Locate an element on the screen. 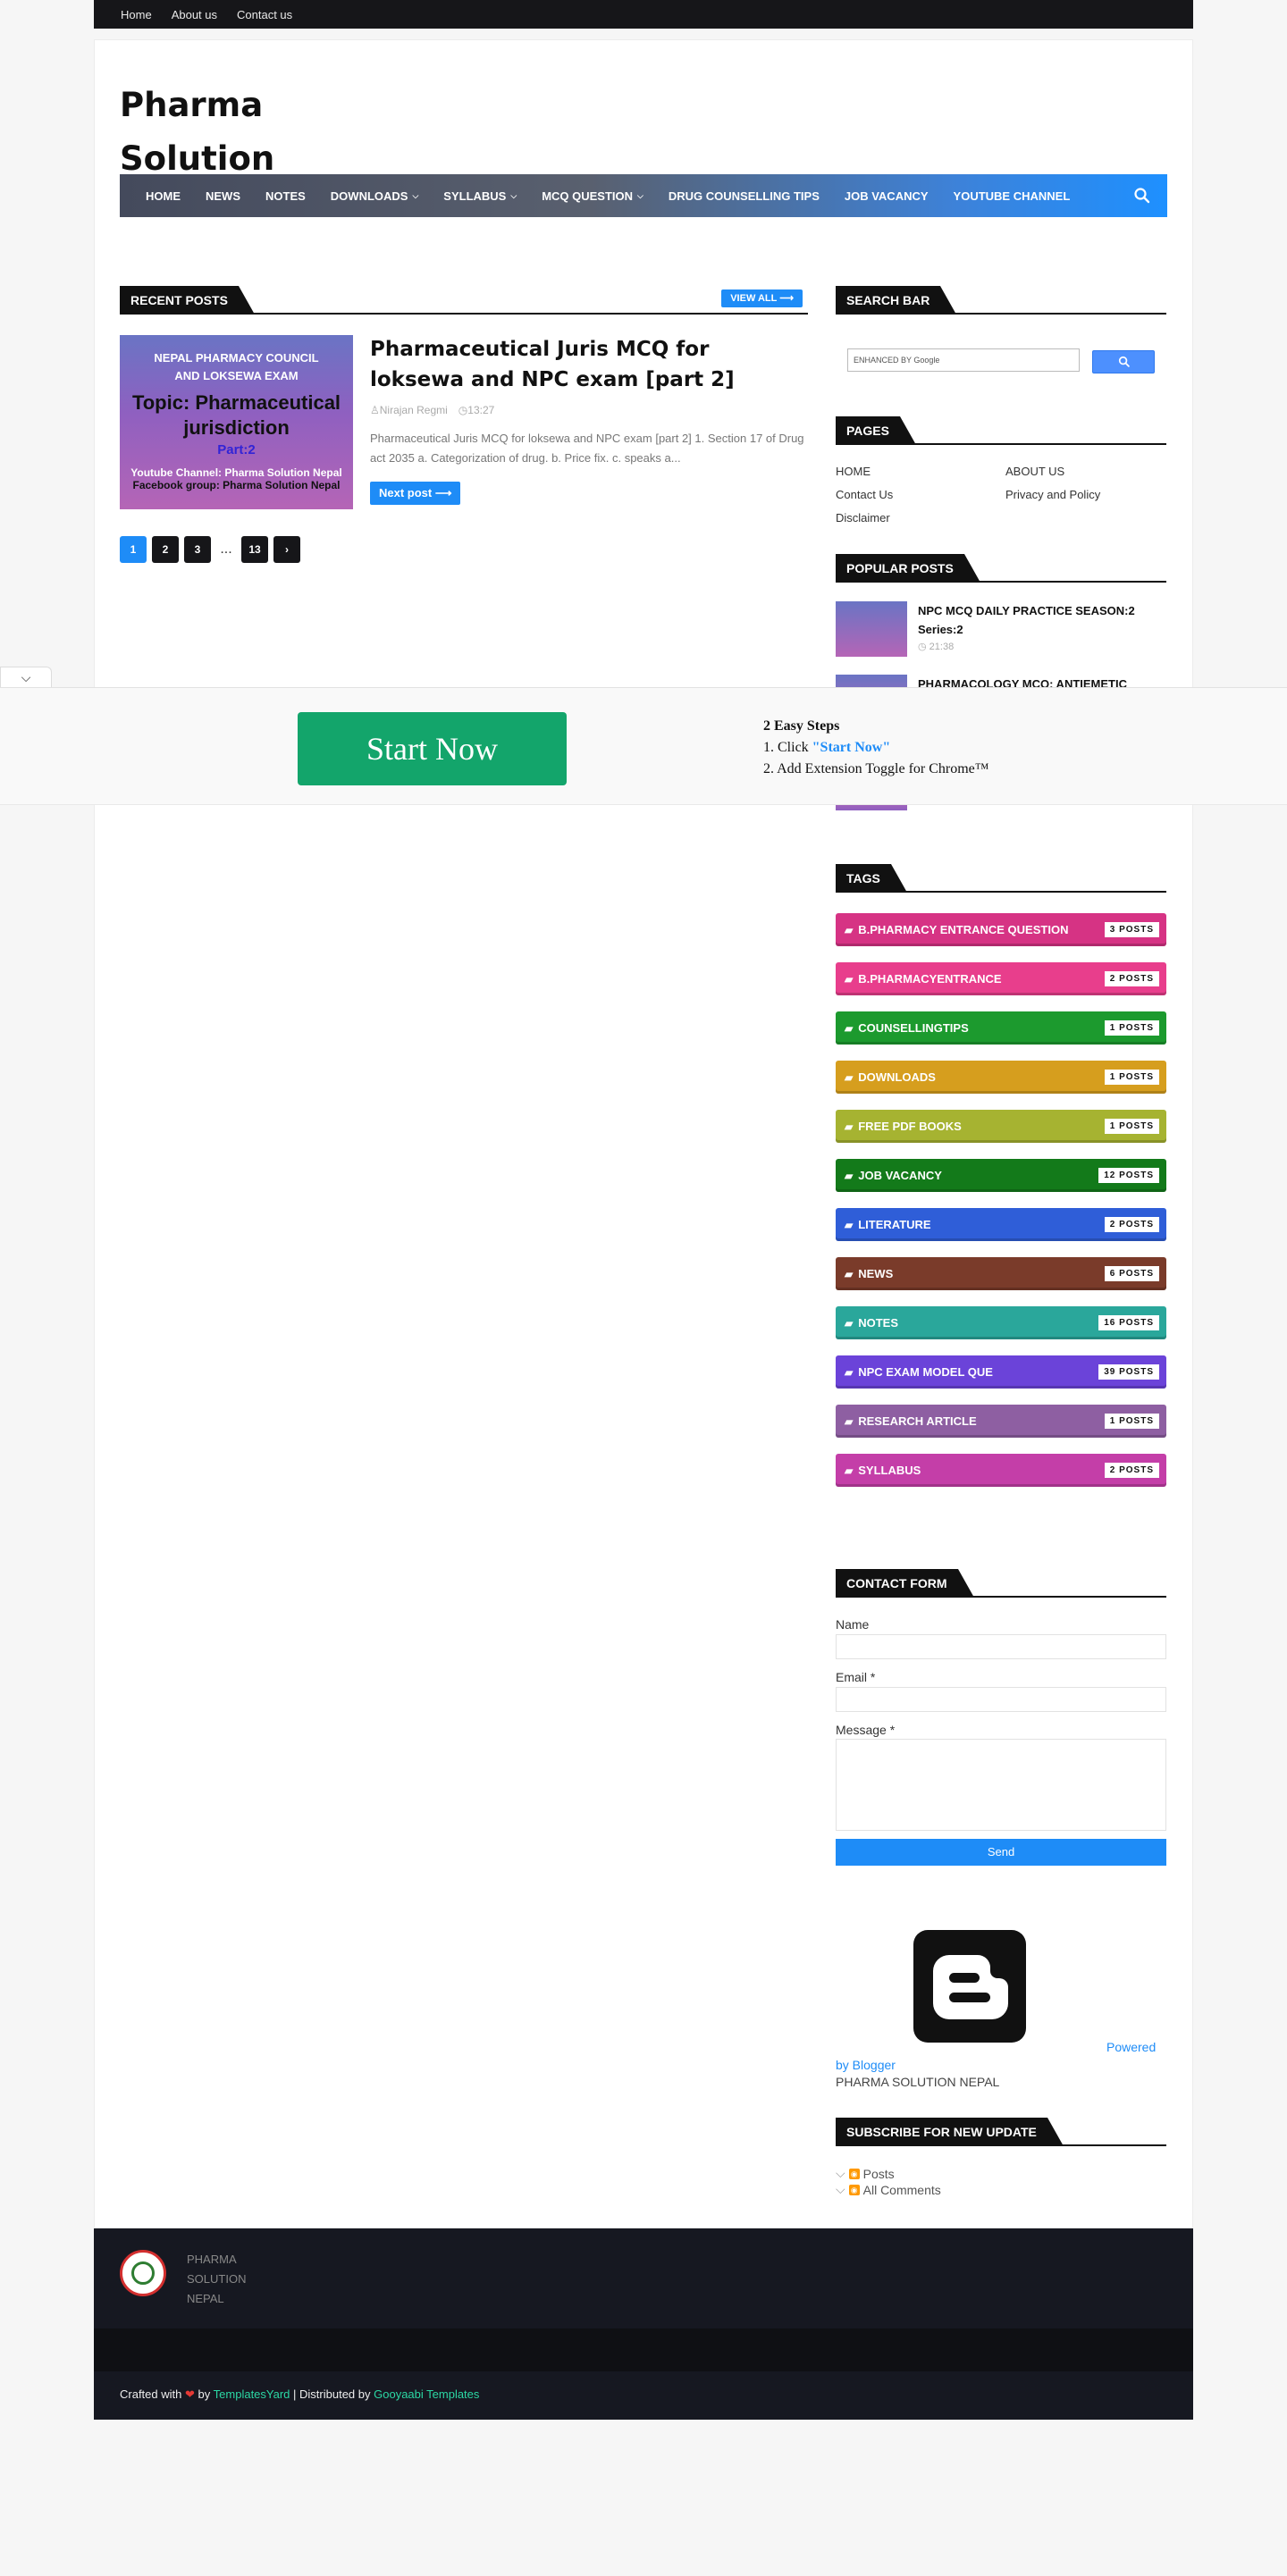 The image size is (1287, 2576). page-link: 2 is located at coordinates (166, 549).